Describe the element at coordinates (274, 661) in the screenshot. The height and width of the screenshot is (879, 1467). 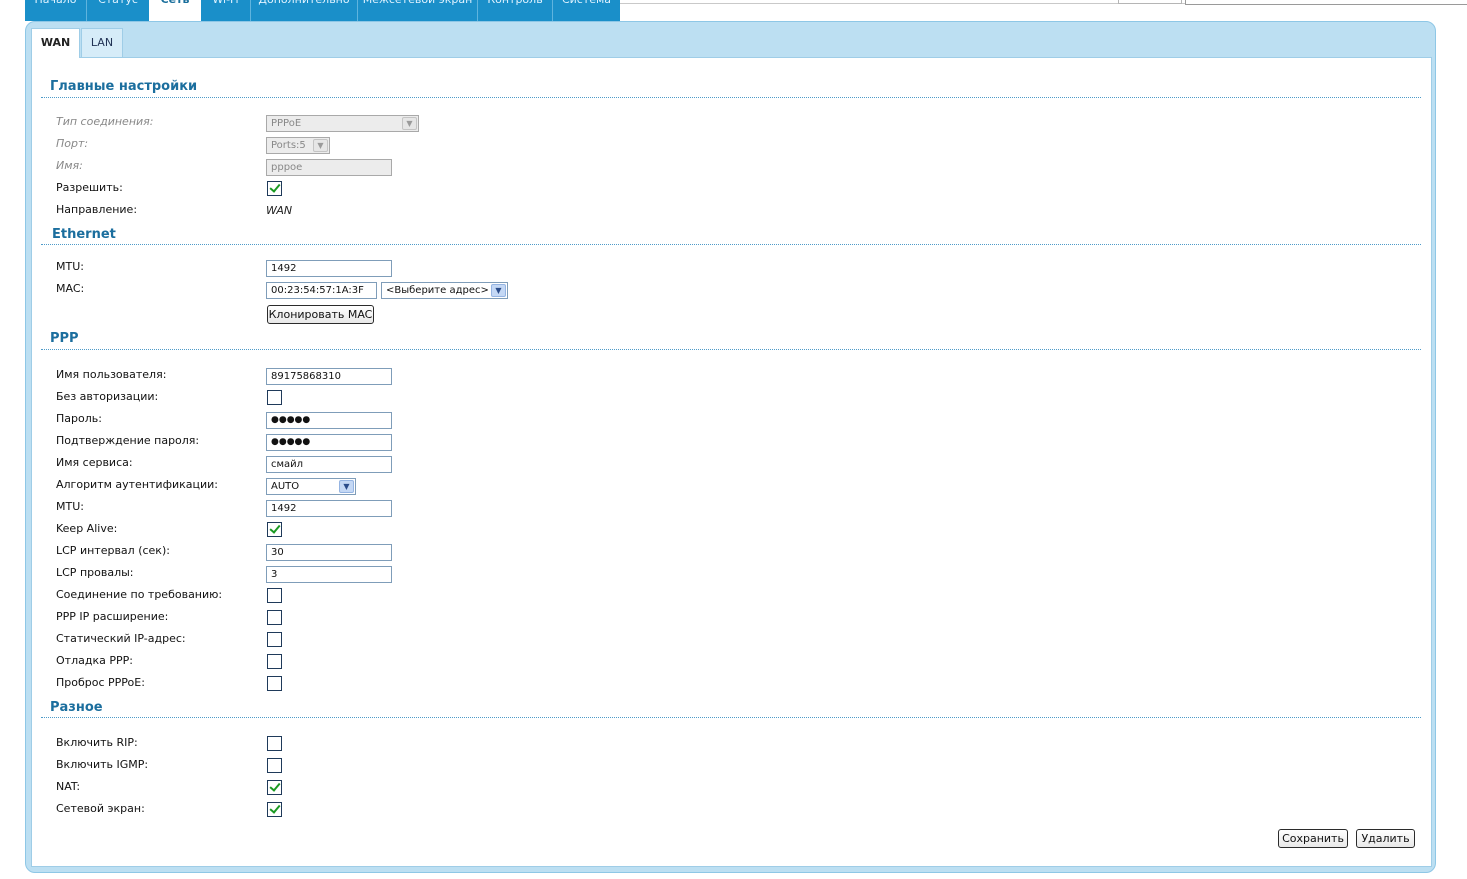
I see `ppp-debug-checkbox` at that location.